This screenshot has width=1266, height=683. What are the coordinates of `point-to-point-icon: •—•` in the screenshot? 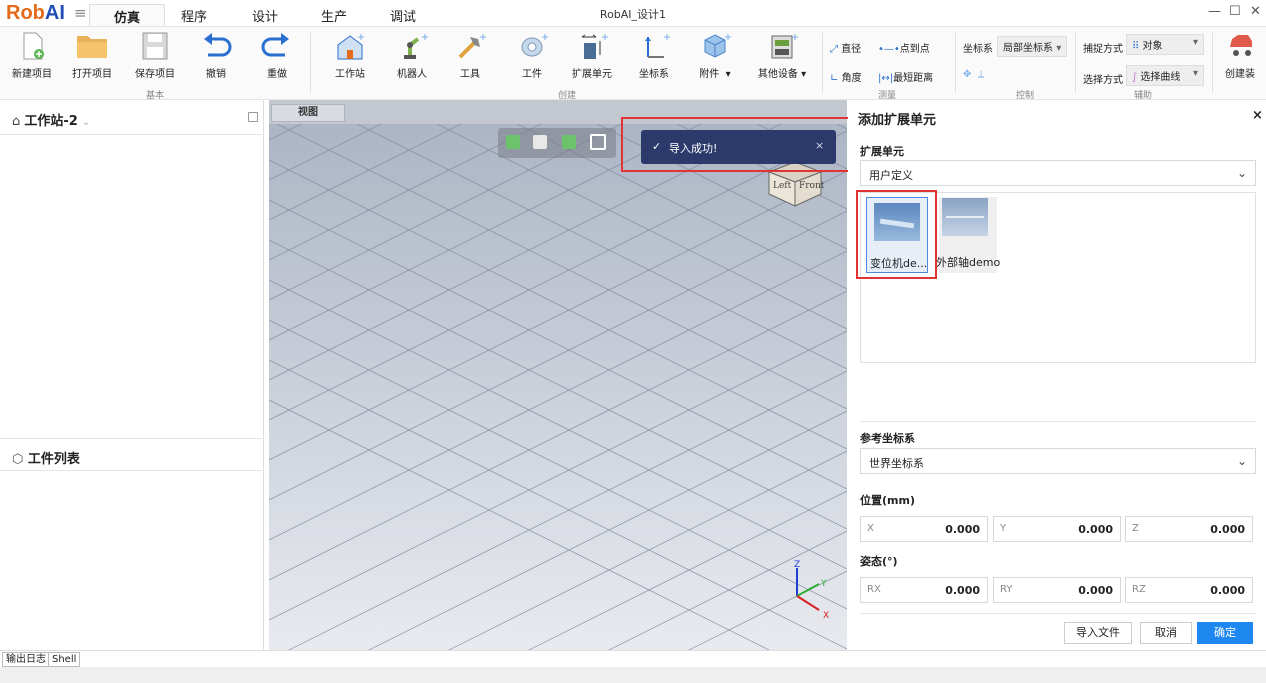 It's located at (889, 49).